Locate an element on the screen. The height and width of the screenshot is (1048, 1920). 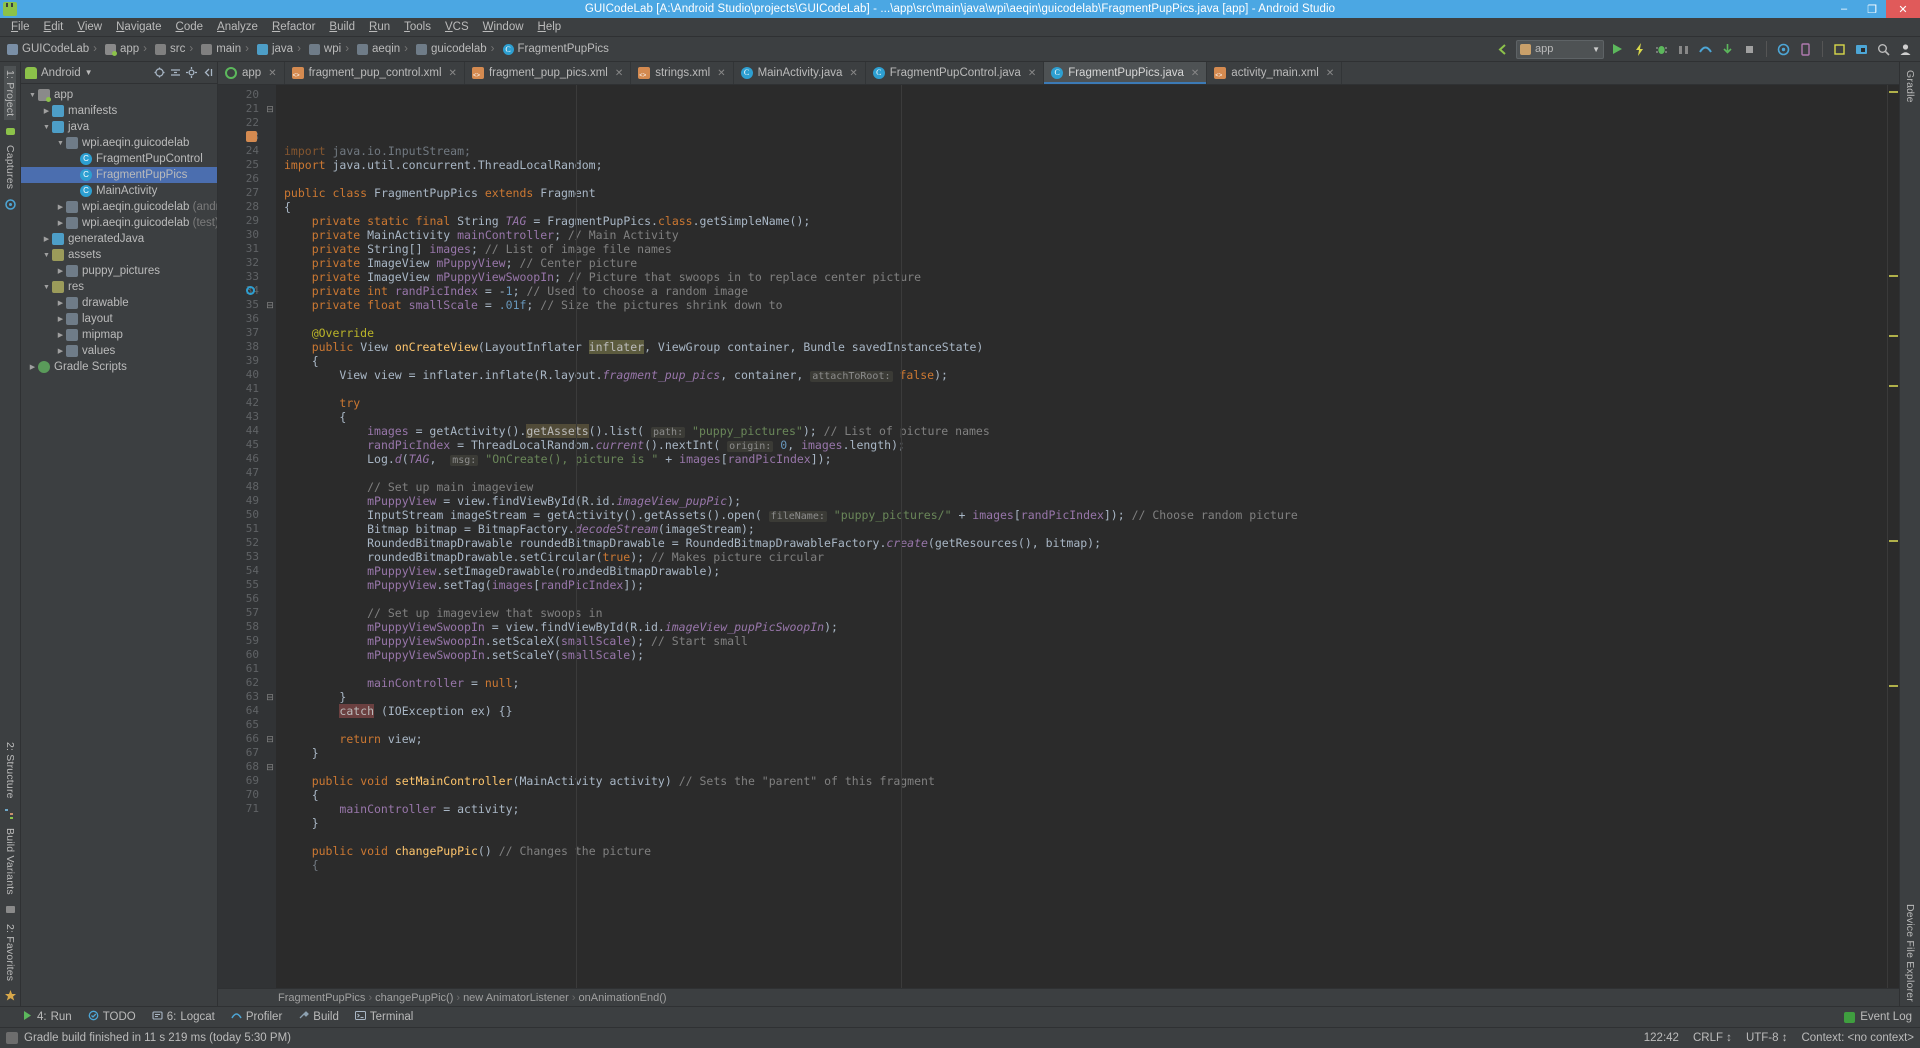
project-view-label: Android is located at coordinates (61, 73).